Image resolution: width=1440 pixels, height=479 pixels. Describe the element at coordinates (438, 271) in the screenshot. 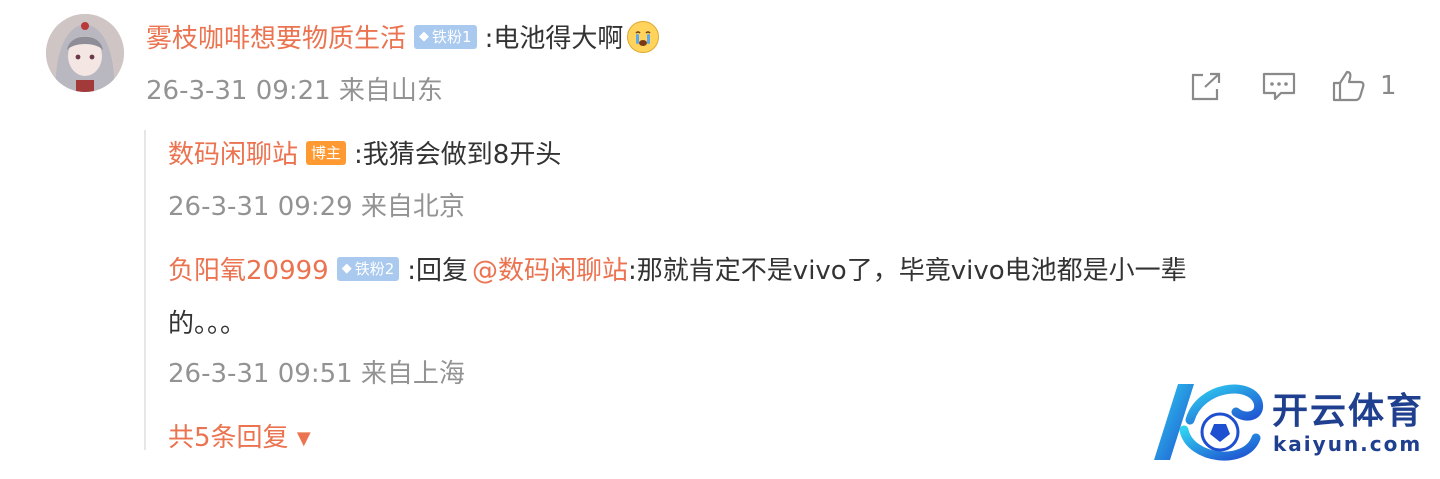

I see `reply-2-prefix: :回复` at that location.